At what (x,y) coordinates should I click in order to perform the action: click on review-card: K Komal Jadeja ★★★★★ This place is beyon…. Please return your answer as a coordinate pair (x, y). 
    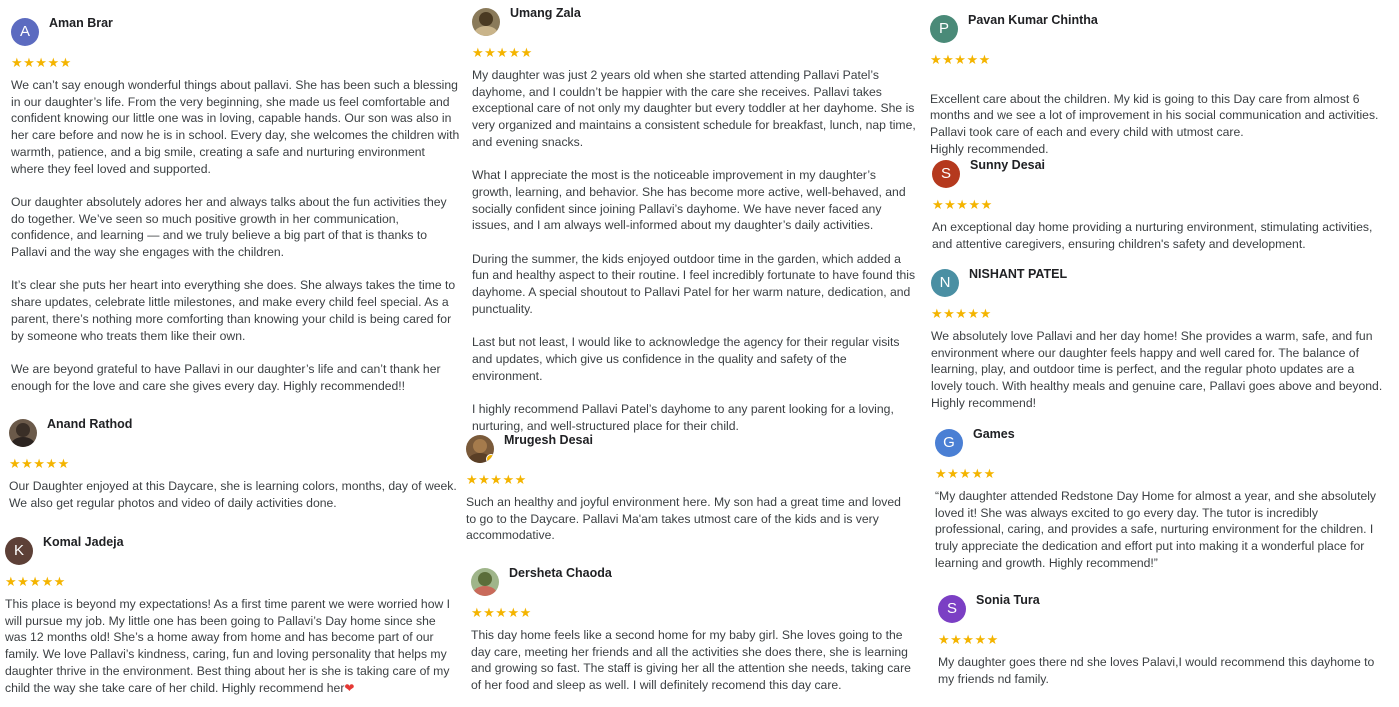
    Looking at the image, I should click on (231, 615).